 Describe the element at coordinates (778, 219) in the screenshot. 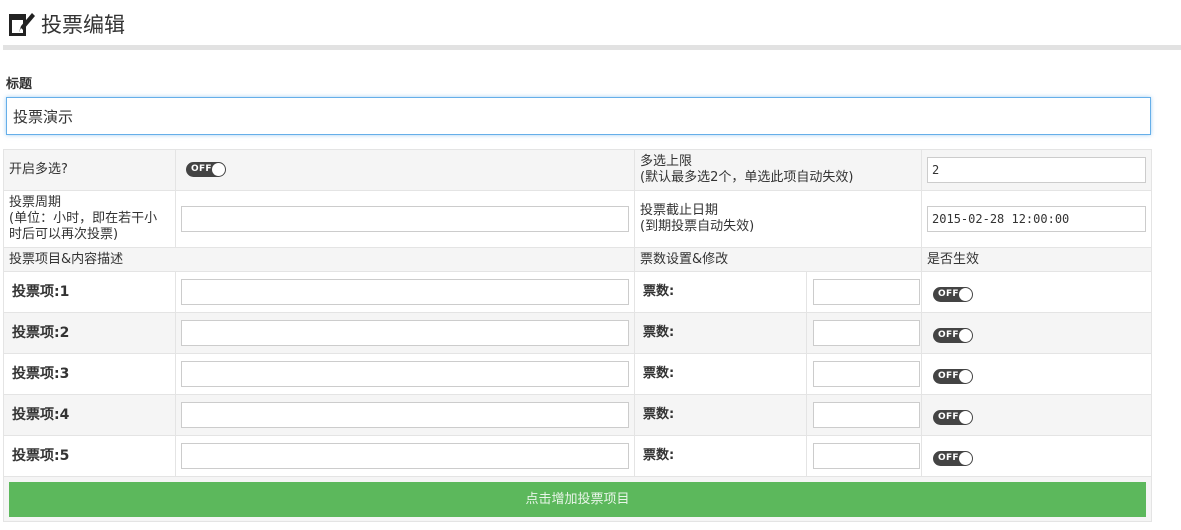

I see `deadline-label-cell: 投票截止日期 (到期投票自动失效)` at that location.